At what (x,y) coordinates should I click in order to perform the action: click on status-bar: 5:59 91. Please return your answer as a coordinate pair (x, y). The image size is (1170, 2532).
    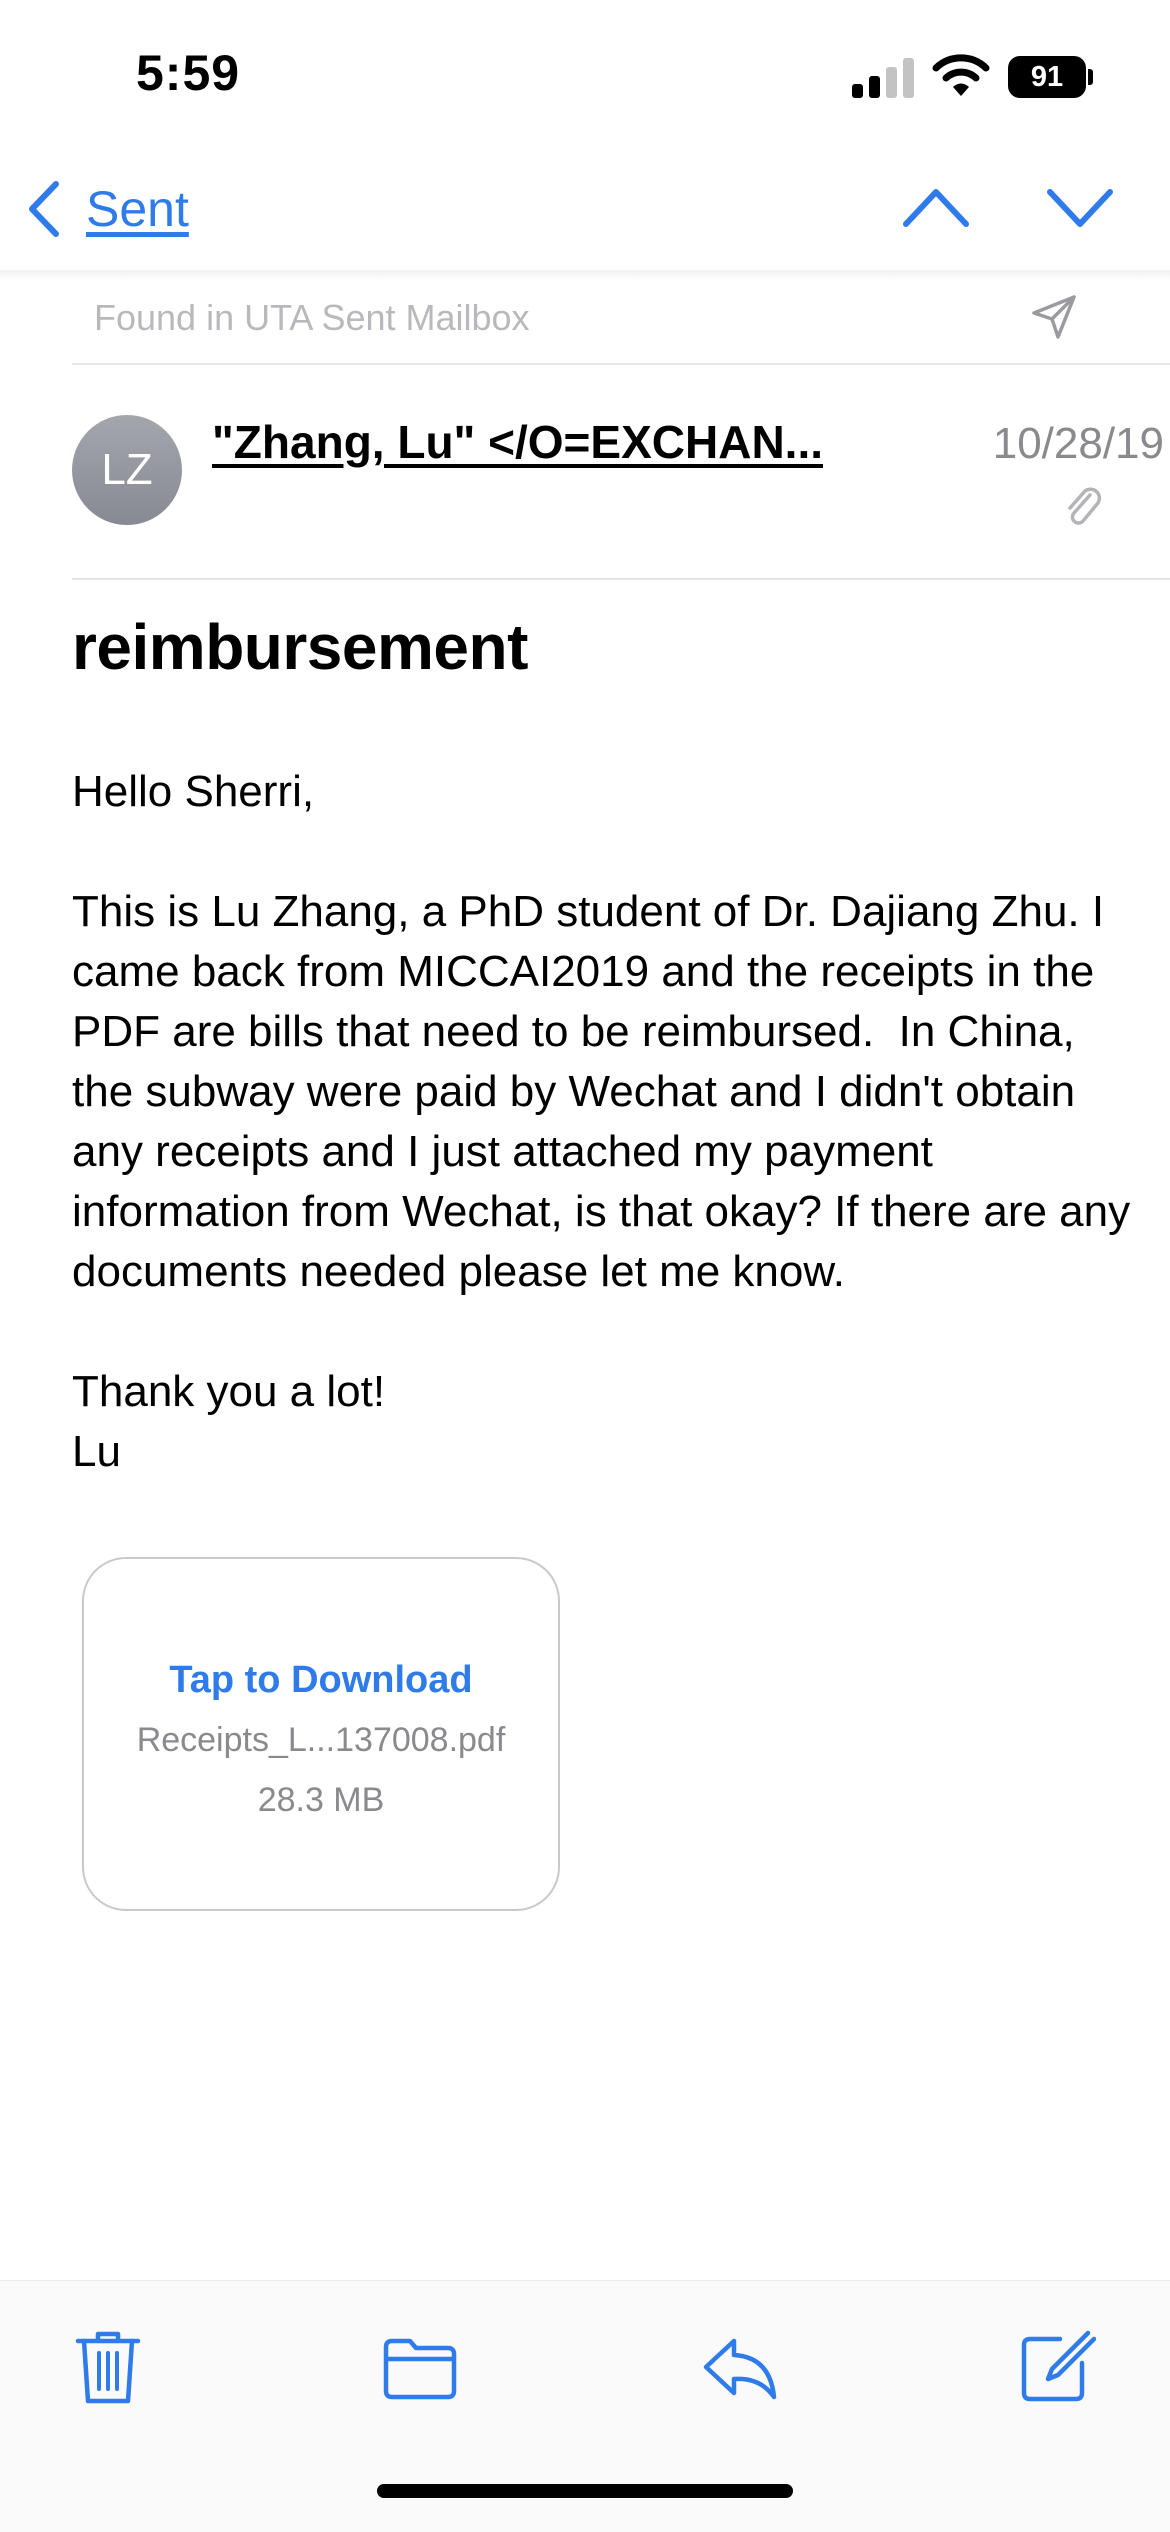
    Looking at the image, I should click on (585, 75).